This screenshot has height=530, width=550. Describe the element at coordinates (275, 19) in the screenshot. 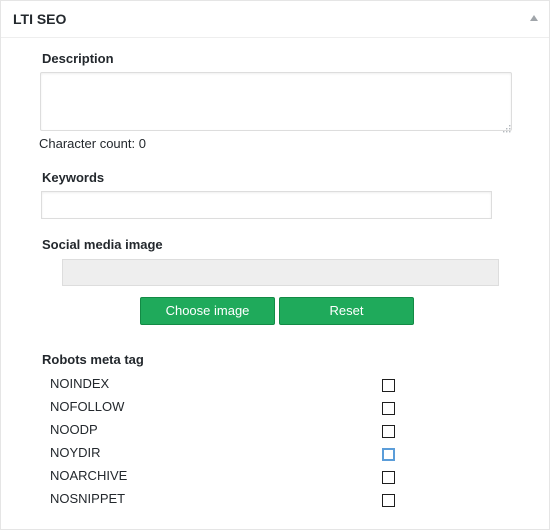

I see `panel-header: LTI SEO` at that location.